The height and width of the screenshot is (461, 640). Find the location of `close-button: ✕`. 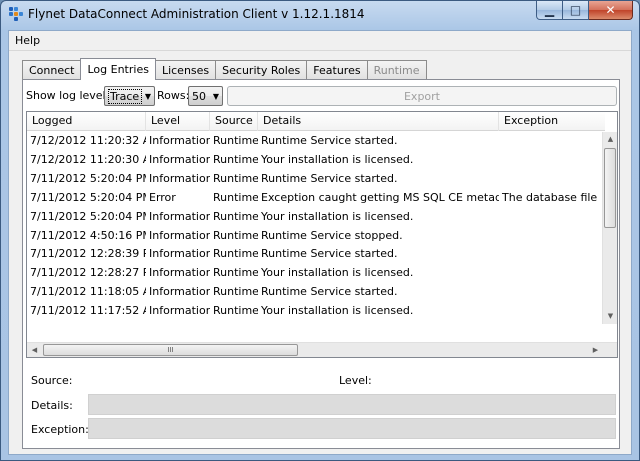

close-button: ✕ is located at coordinates (611, 10).